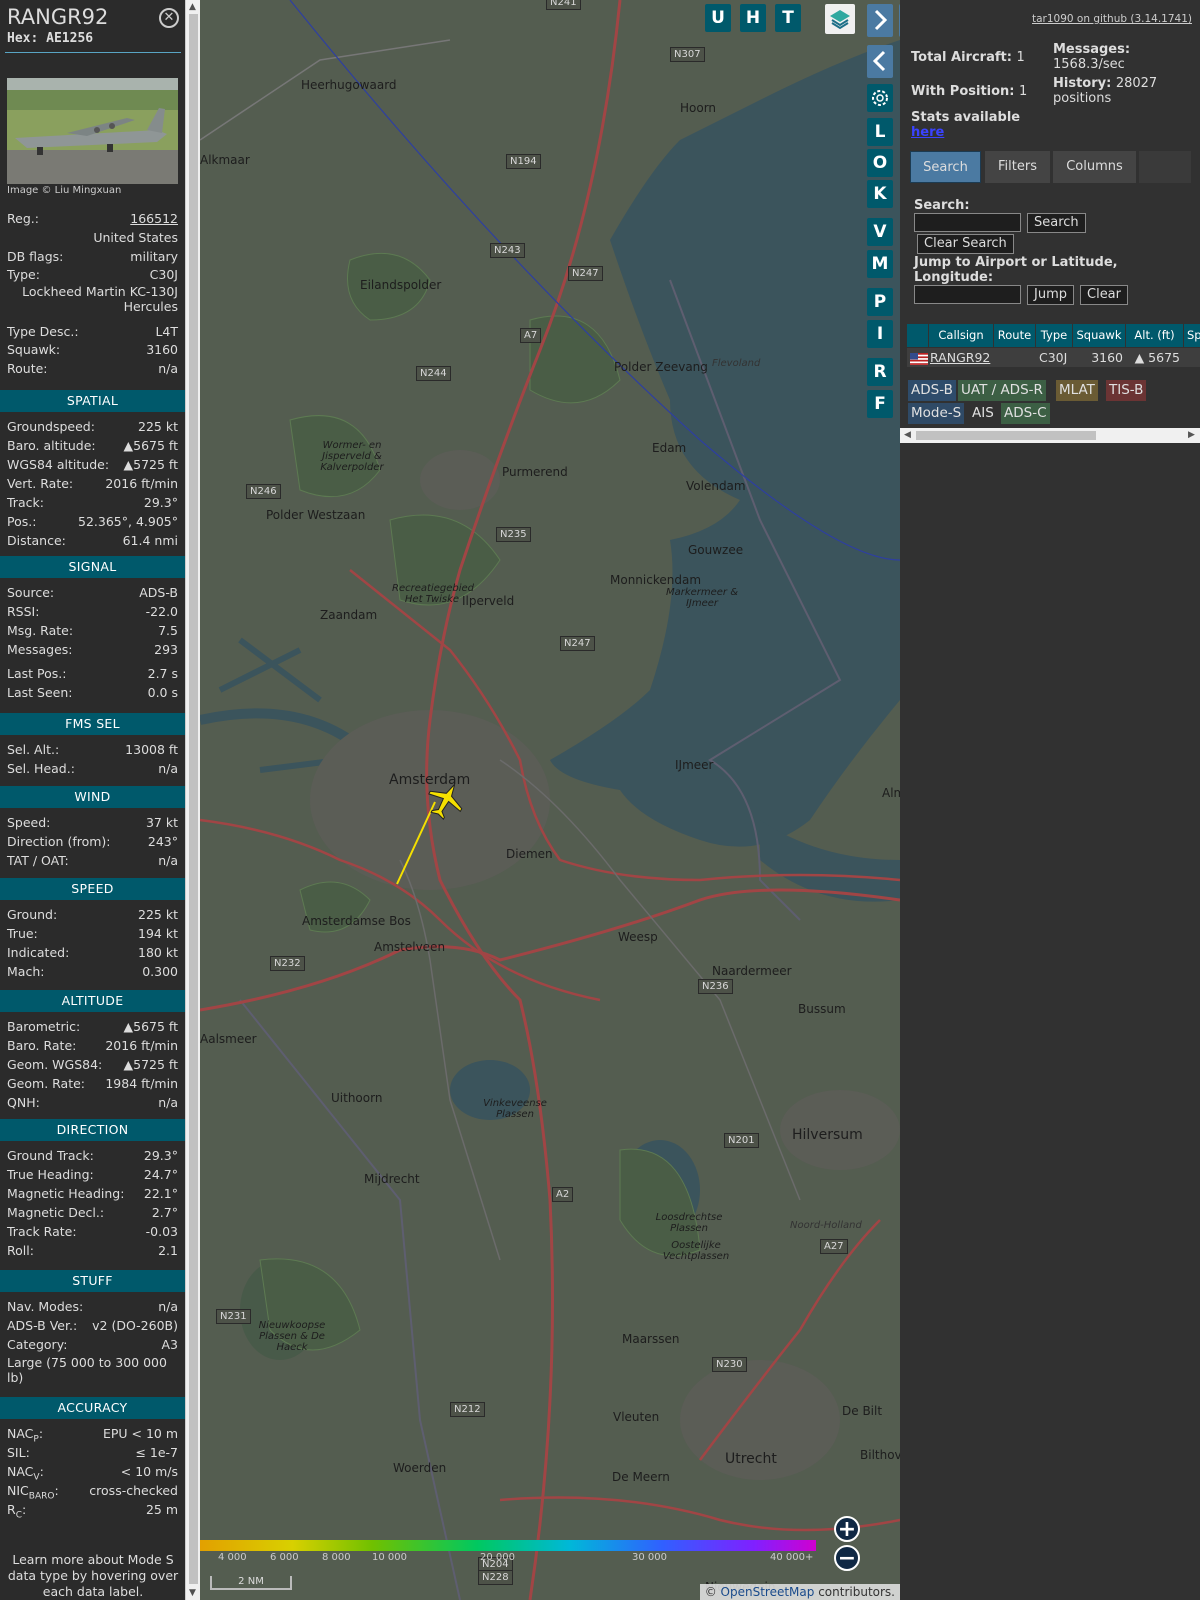 This screenshot has height=1600, width=1200. I want to click on info-row-value: C30J, so click(163, 274).